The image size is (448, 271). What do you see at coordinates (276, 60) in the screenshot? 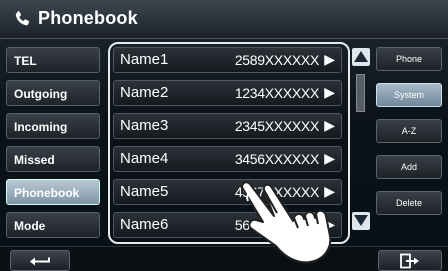
I see `contact-number: 2589XXXXXX` at bounding box center [276, 60].